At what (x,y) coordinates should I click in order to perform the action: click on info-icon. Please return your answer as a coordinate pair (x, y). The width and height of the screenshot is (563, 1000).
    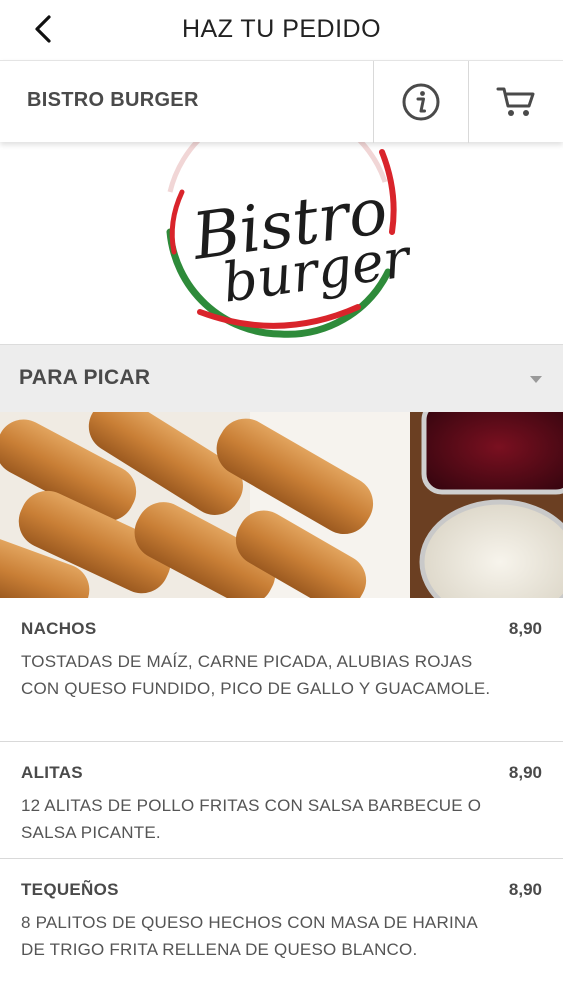
    Looking at the image, I should click on (421, 102).